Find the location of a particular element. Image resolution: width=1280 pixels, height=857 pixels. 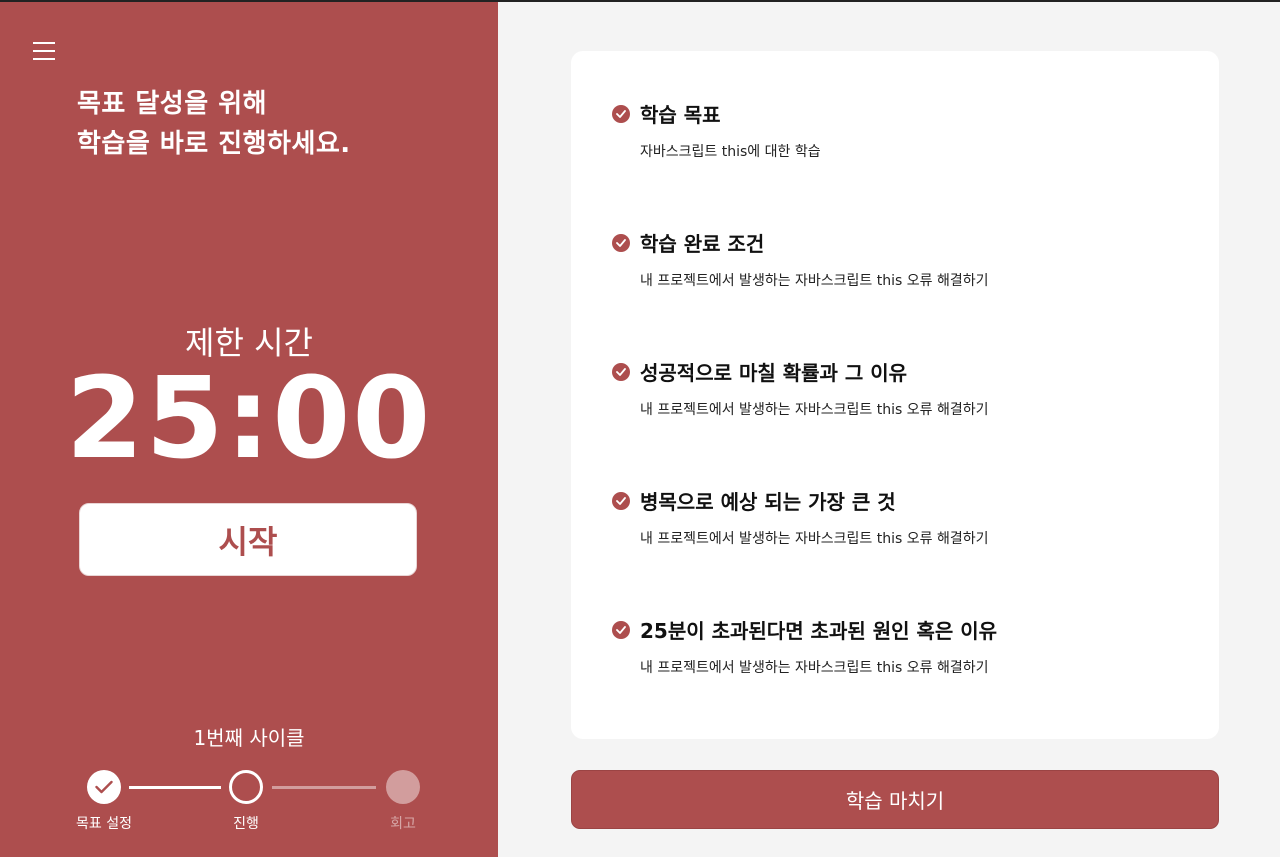

goal-title: 성공적으로 마칠 확률과 그 이유 is located at coordinates (774, 373).